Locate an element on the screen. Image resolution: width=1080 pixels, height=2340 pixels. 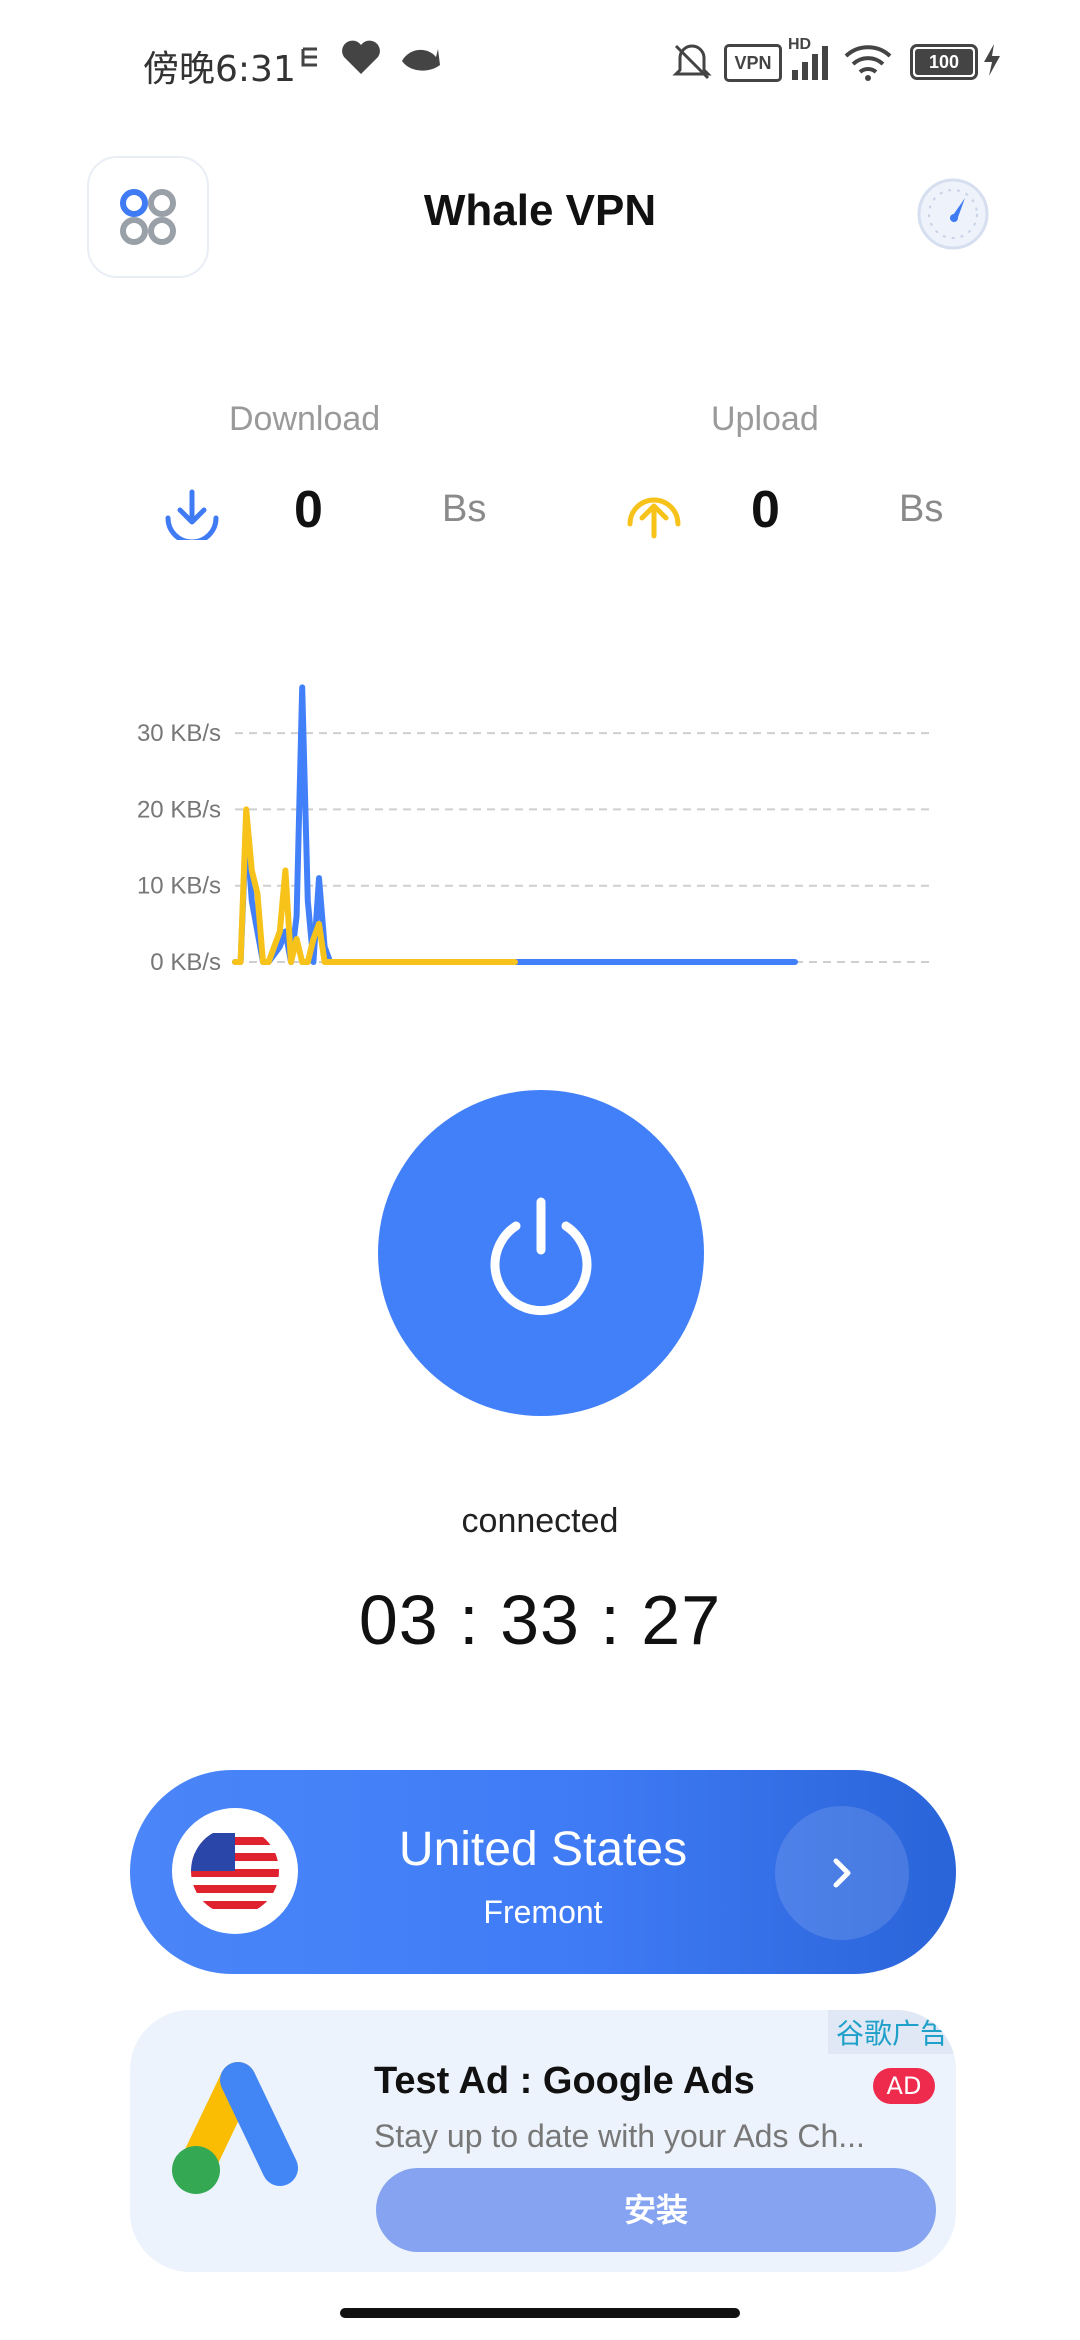
google-ads-logo-icon is located at coordinates (237, 2138).